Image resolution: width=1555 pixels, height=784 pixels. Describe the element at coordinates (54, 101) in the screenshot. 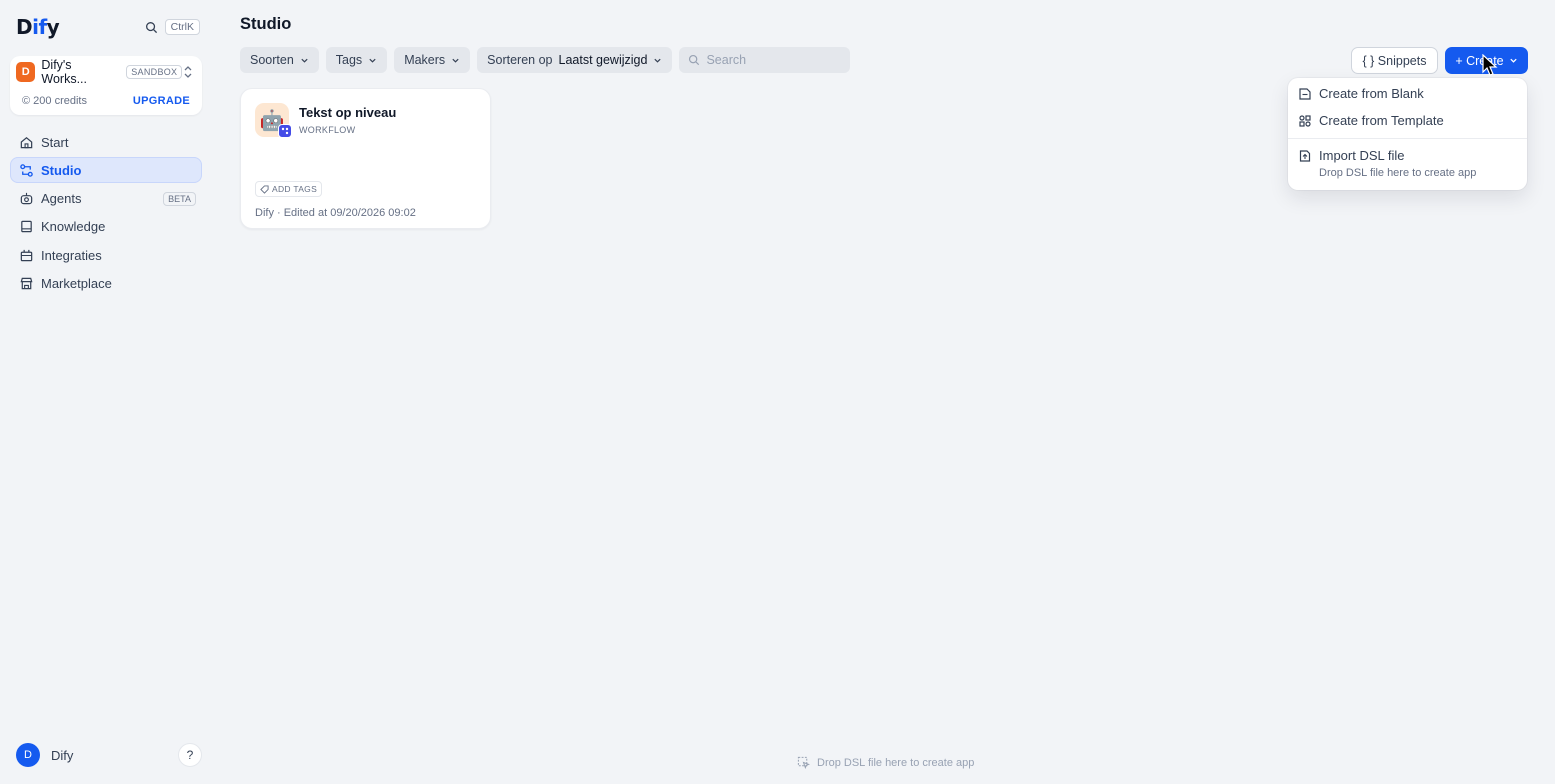

I see `credits-info: © 200 credits` at that location.